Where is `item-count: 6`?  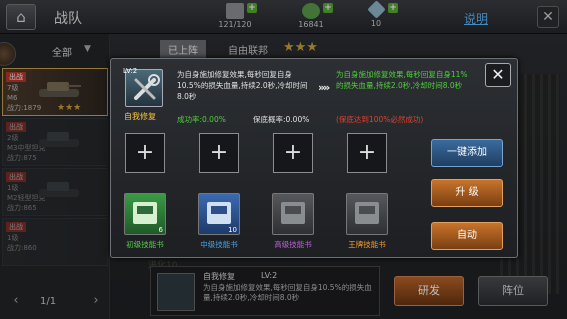 item-count: 6 is located at coordinates (160, 230).